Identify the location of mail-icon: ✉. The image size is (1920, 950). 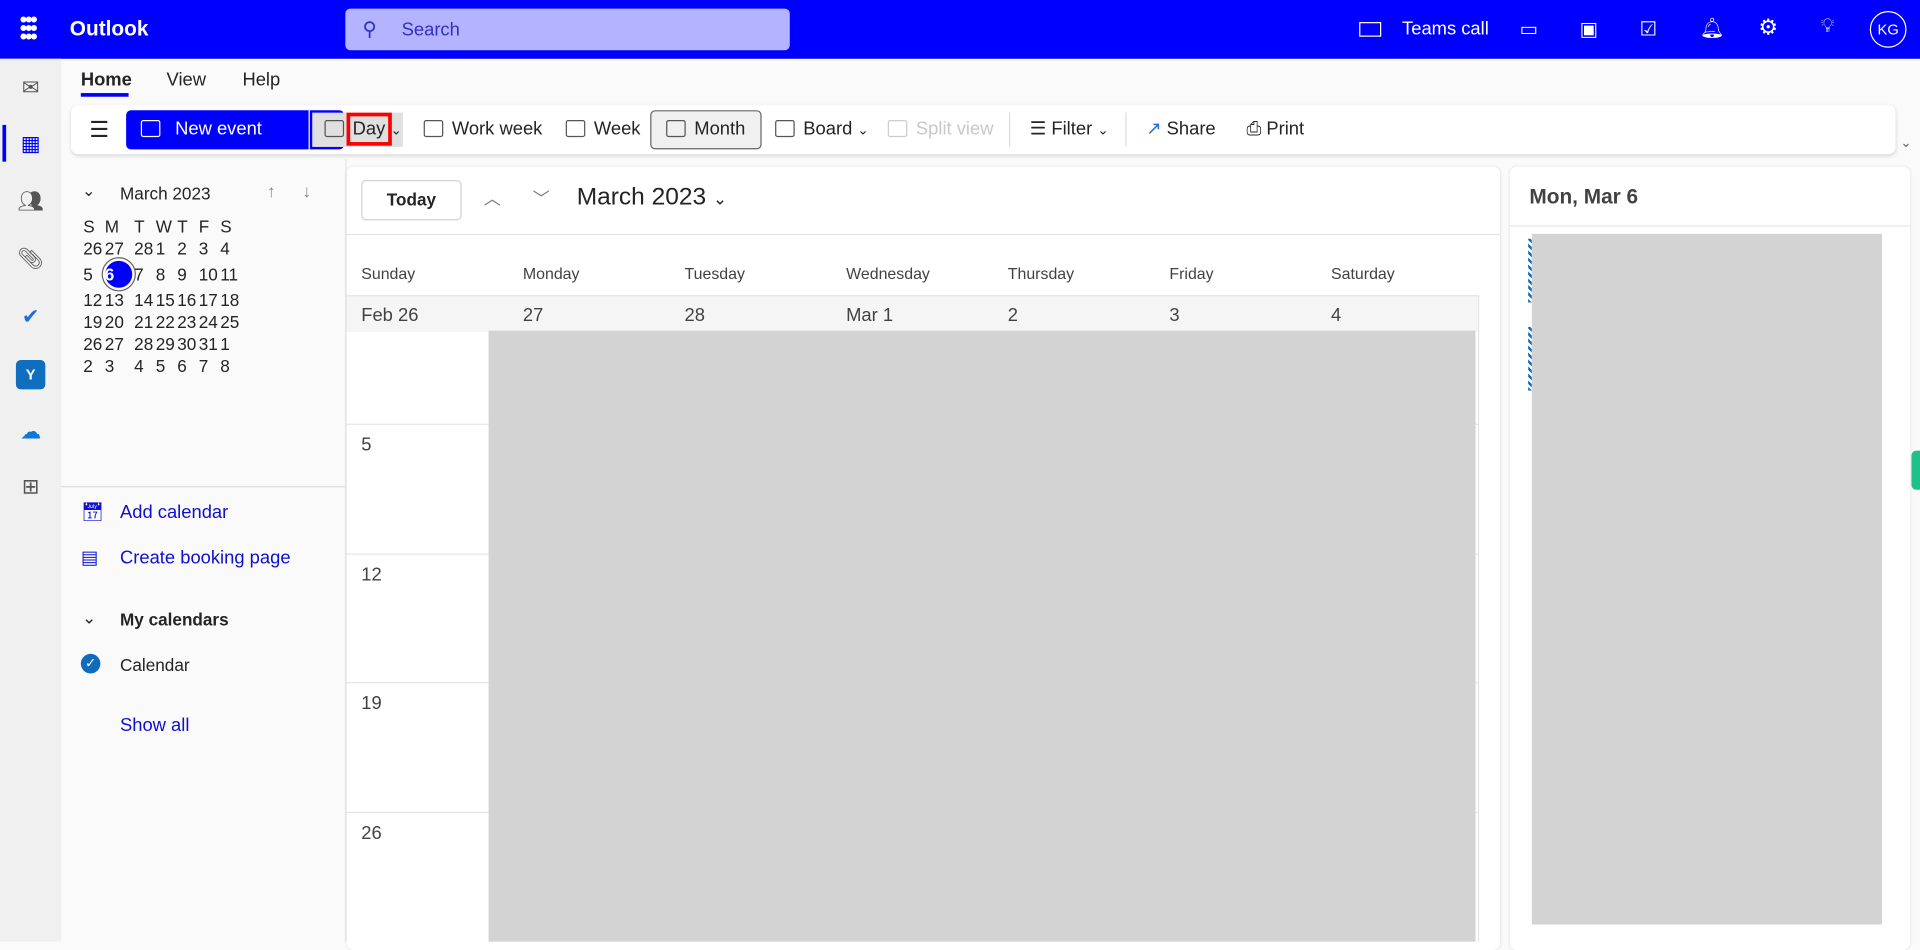
(30, 87).